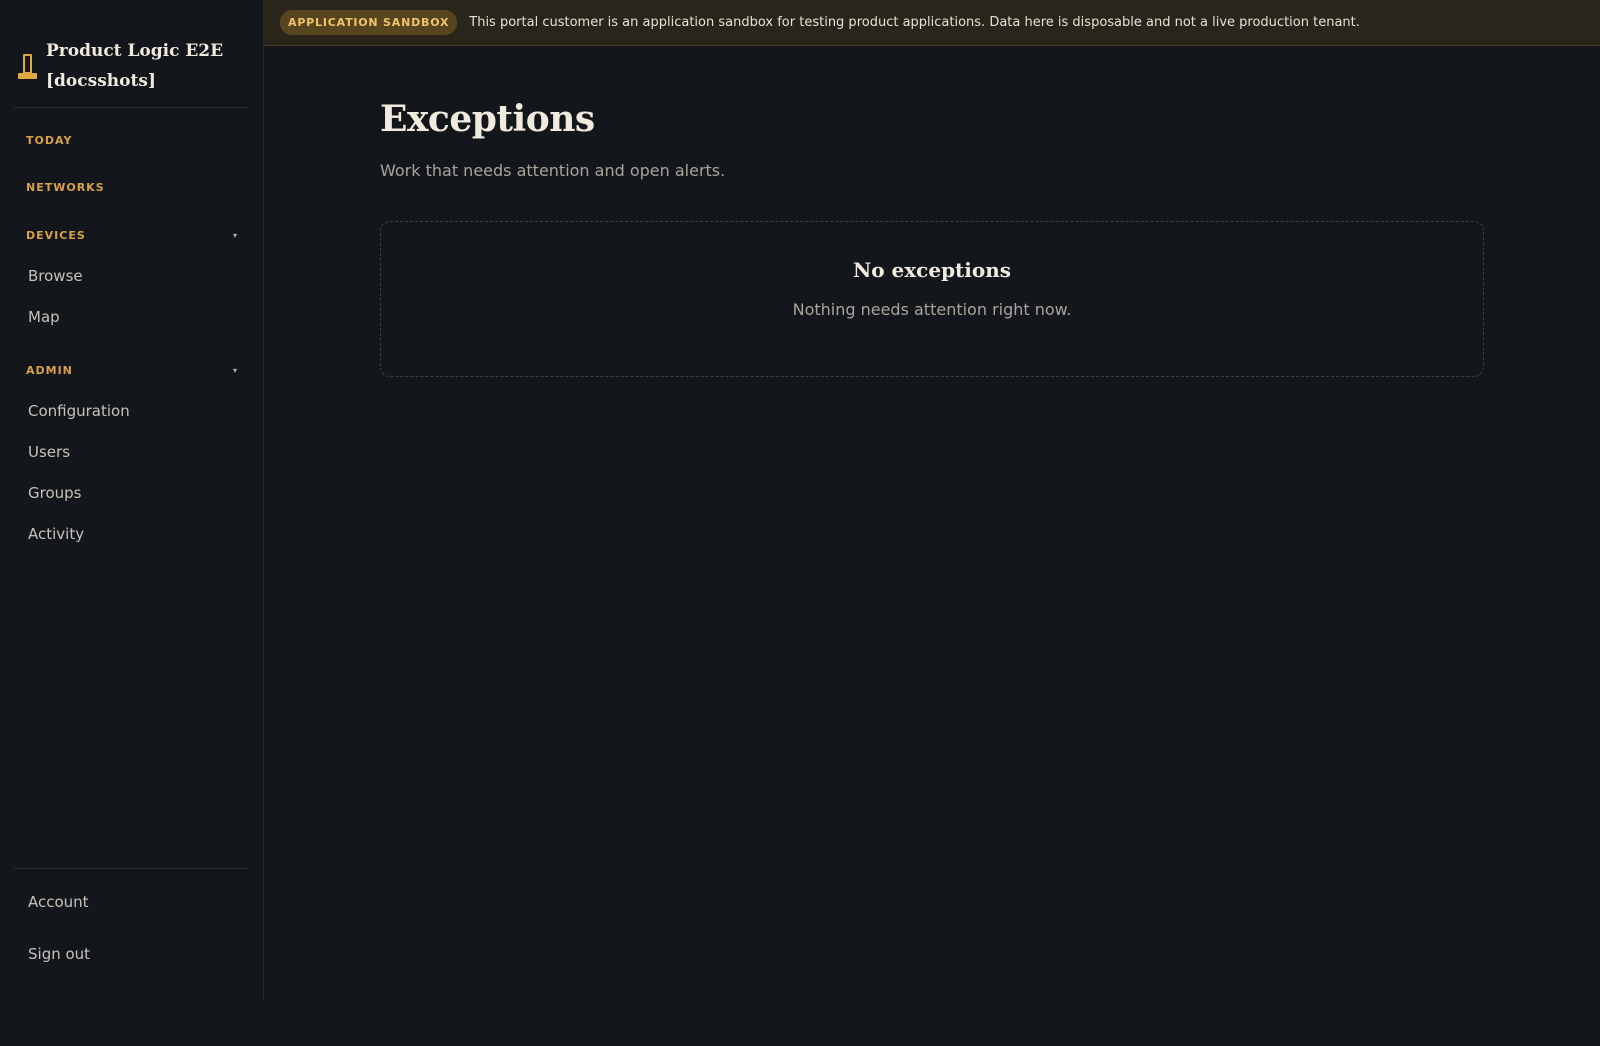  What do you see at coordinates (56, 534) in the screenshot?
I see `sidebar-item-activity: Activity` at bounding box center [56, 534].